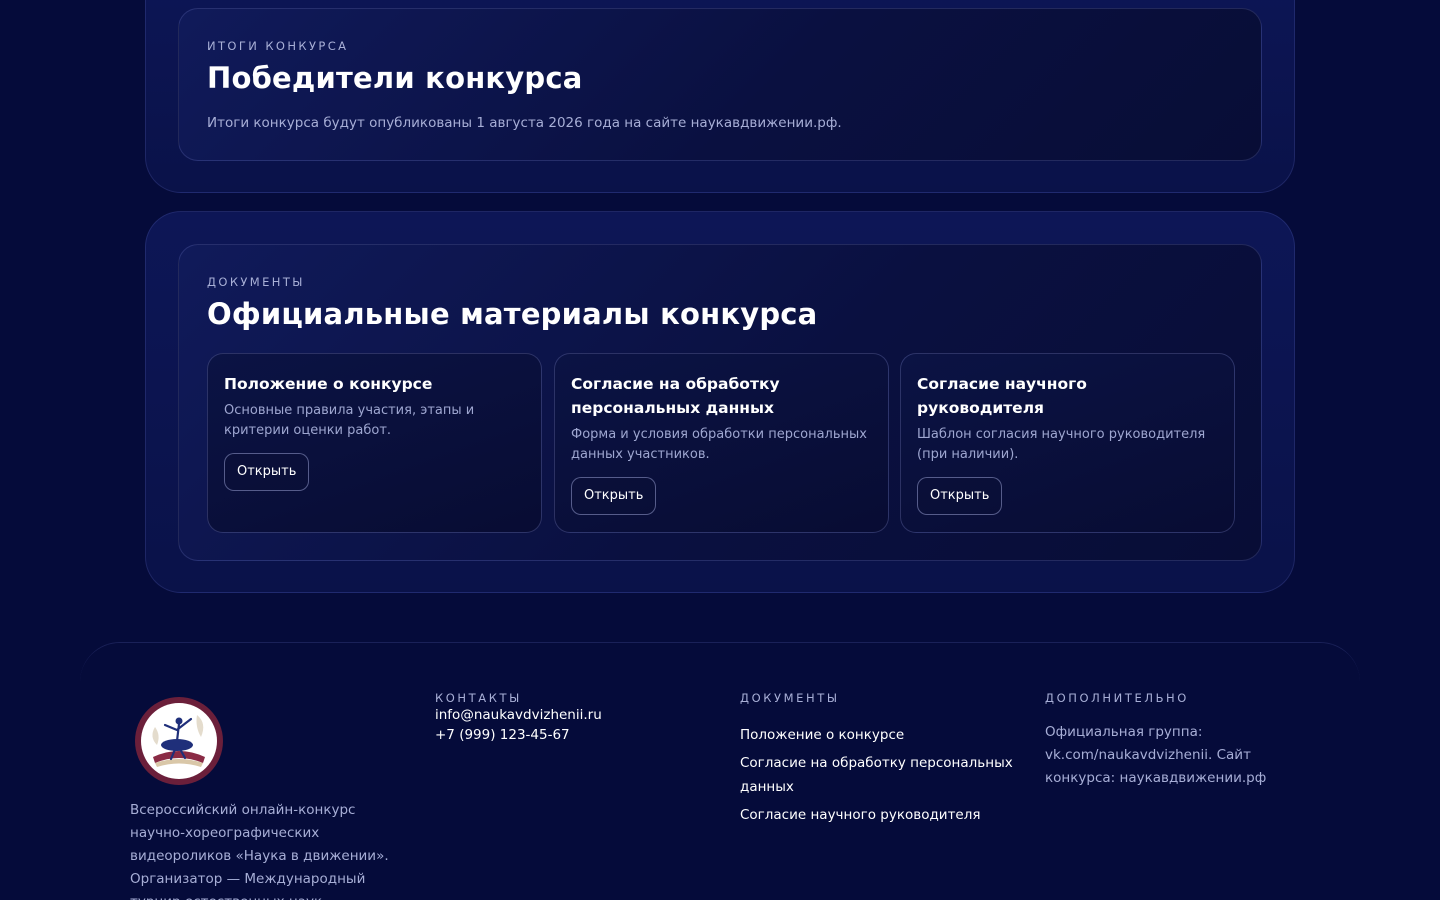 This screenshot has height=900, width=1440. I want to click on footer-extra-heading: ДОПОЛНИТЕЛЬНО, so click(1117, 698).